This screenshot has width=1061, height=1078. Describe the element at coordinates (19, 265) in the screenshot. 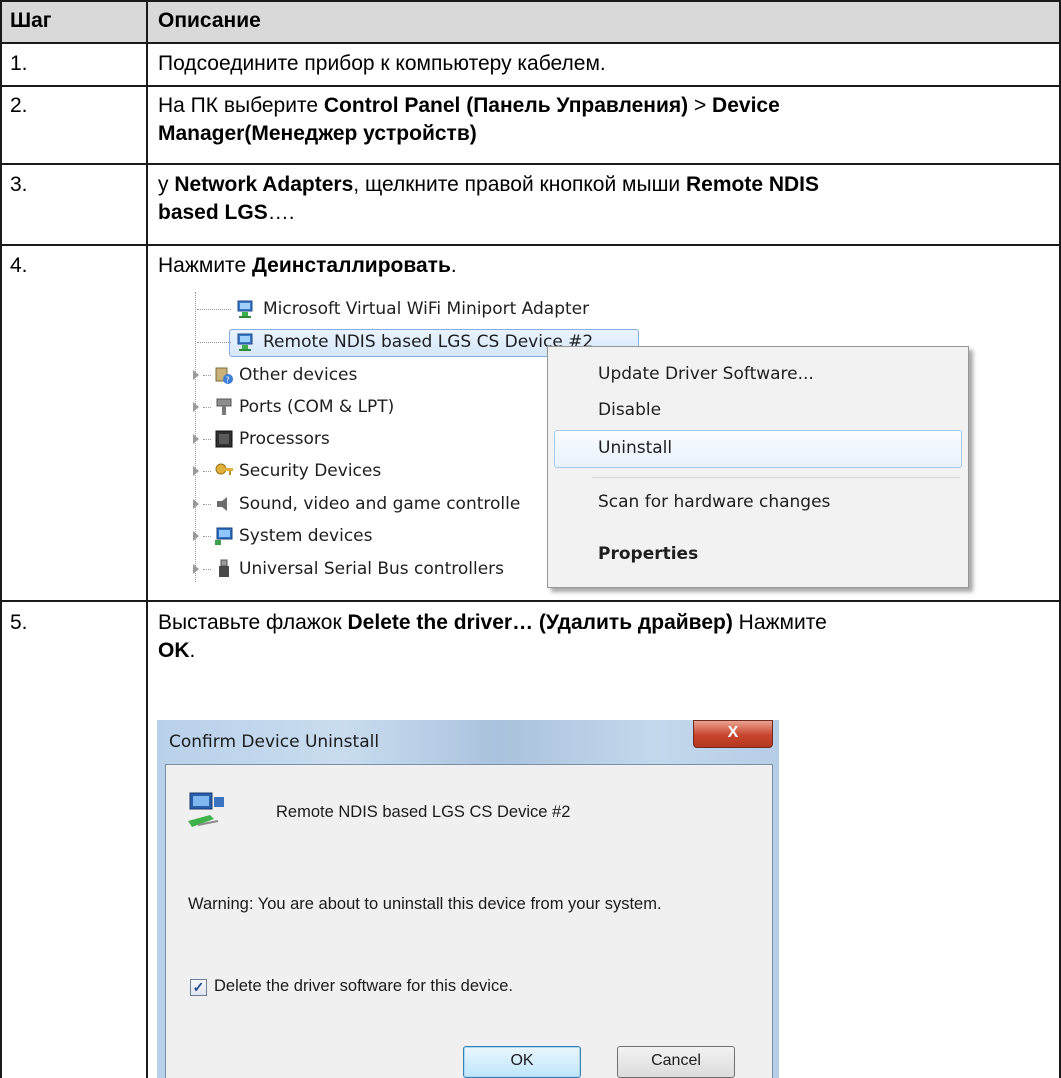

I see `step-number: 4.` at that location.